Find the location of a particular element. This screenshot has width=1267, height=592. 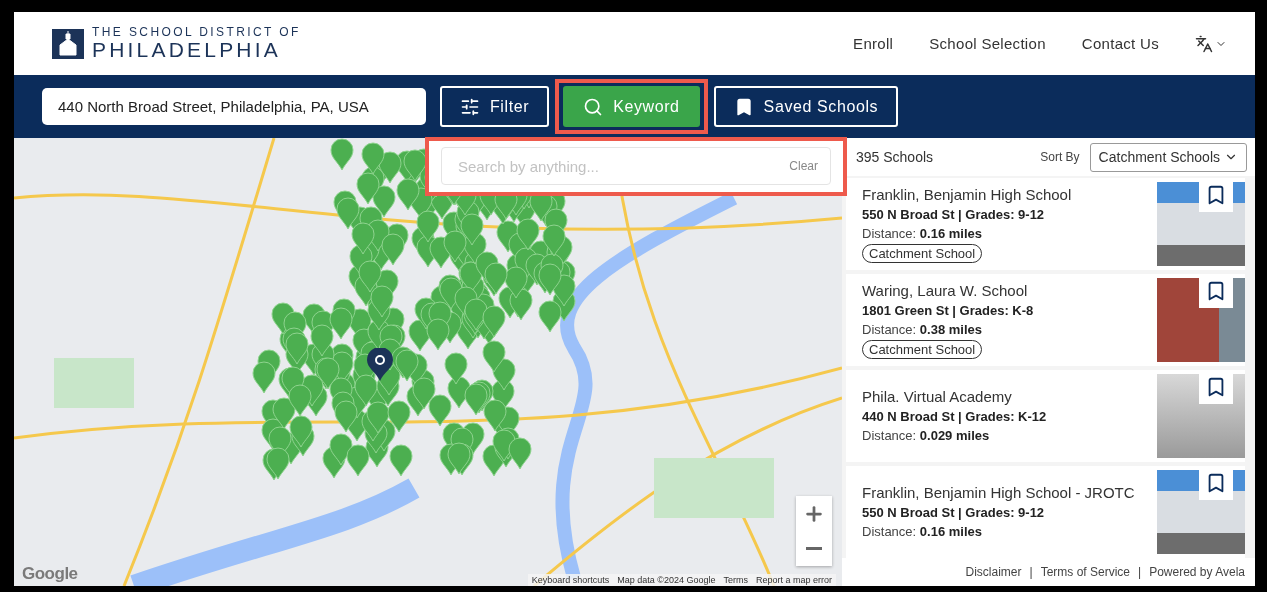

school-card: Franklin, Benjamin High School - JROTC 550 N Broad St | Grades: 9-12 Distance: 0.16 miles is located at coordinates (1045, 512).